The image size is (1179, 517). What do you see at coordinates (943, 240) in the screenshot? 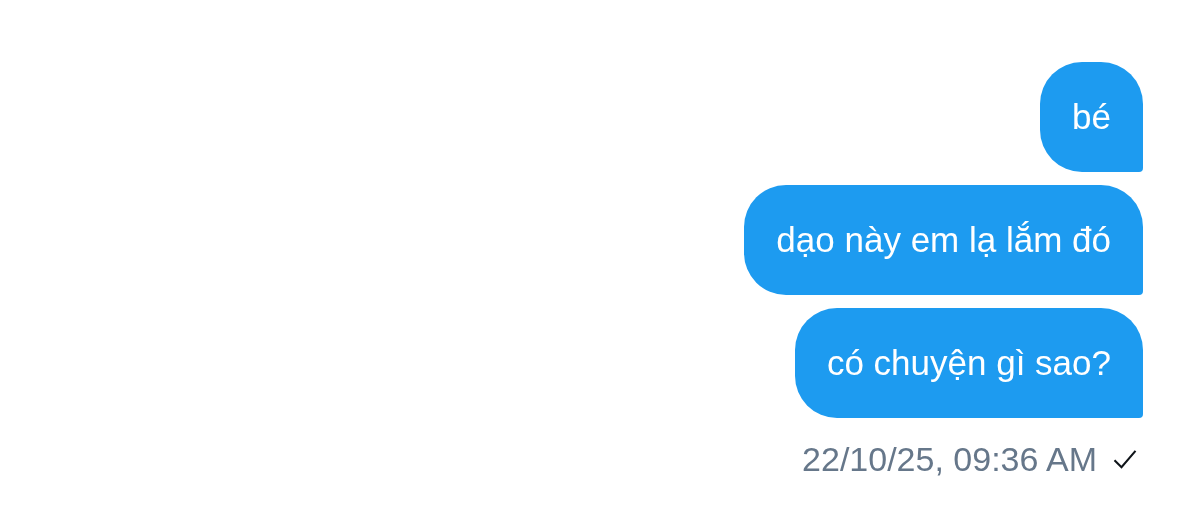
I see `message-bubble: dạo này em lạ lắm đó` at bounding box center [943, 240].